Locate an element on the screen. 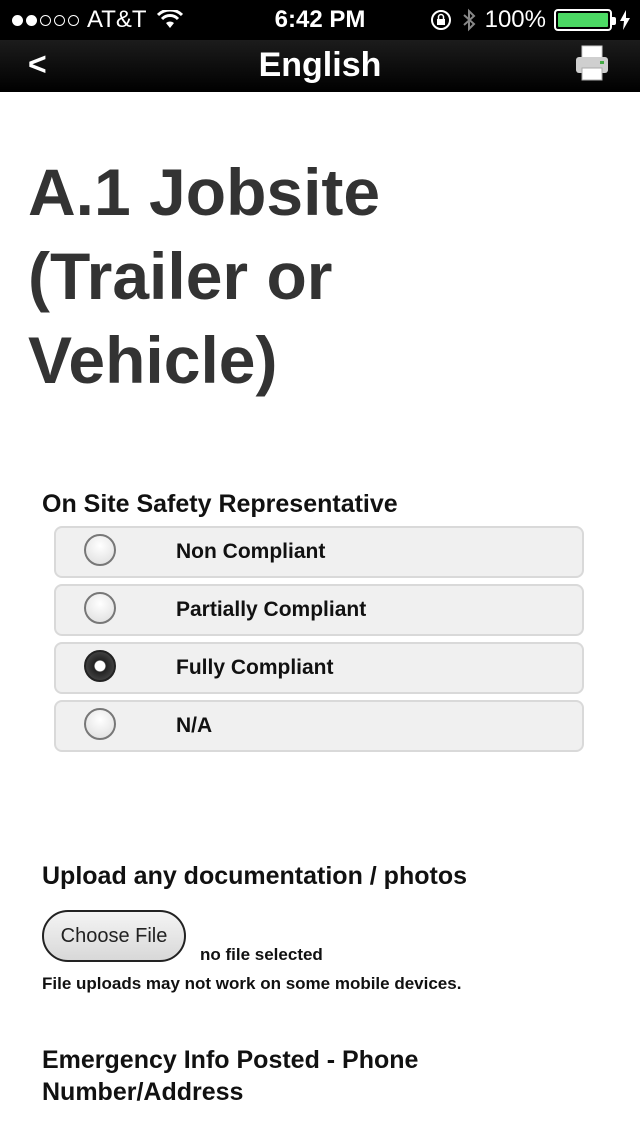  nav-bar: < English is located at coordinates (320, 66).